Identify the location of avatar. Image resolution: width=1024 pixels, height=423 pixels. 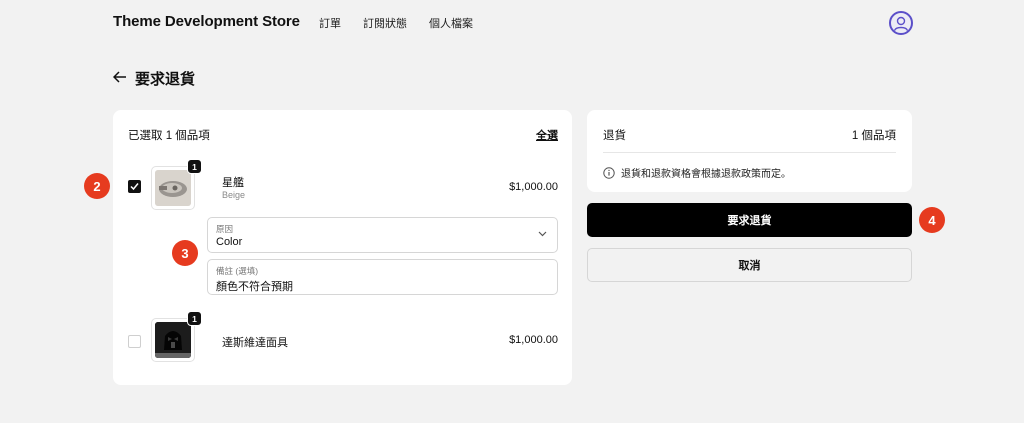
(901, 23).